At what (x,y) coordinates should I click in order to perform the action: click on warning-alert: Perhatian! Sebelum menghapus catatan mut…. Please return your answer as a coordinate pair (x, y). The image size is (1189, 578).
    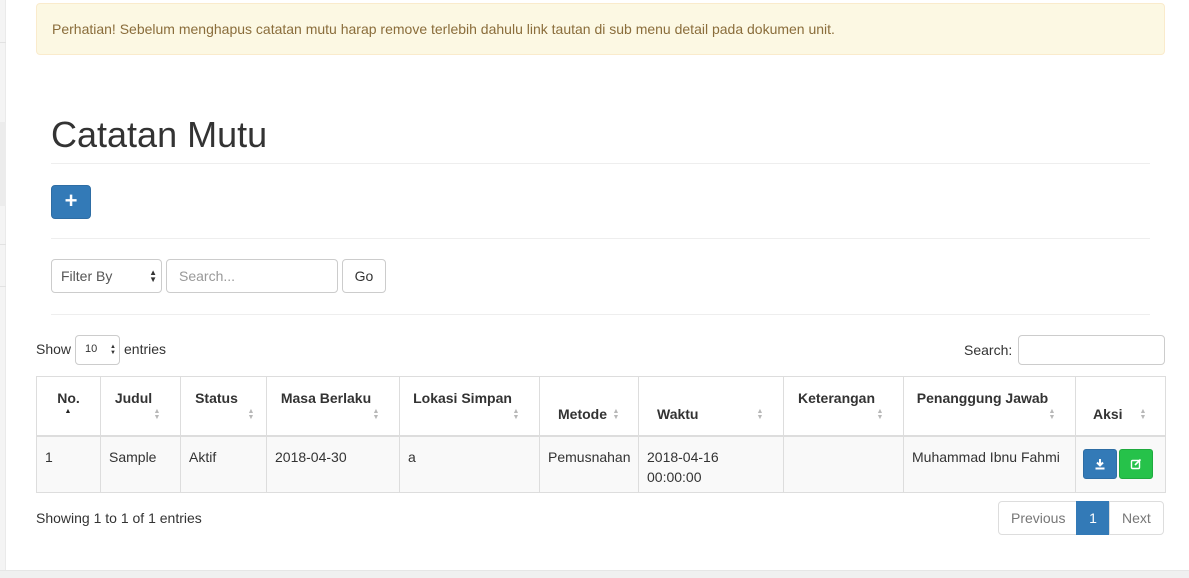
    Looking at the image, I should click on (600, 29).